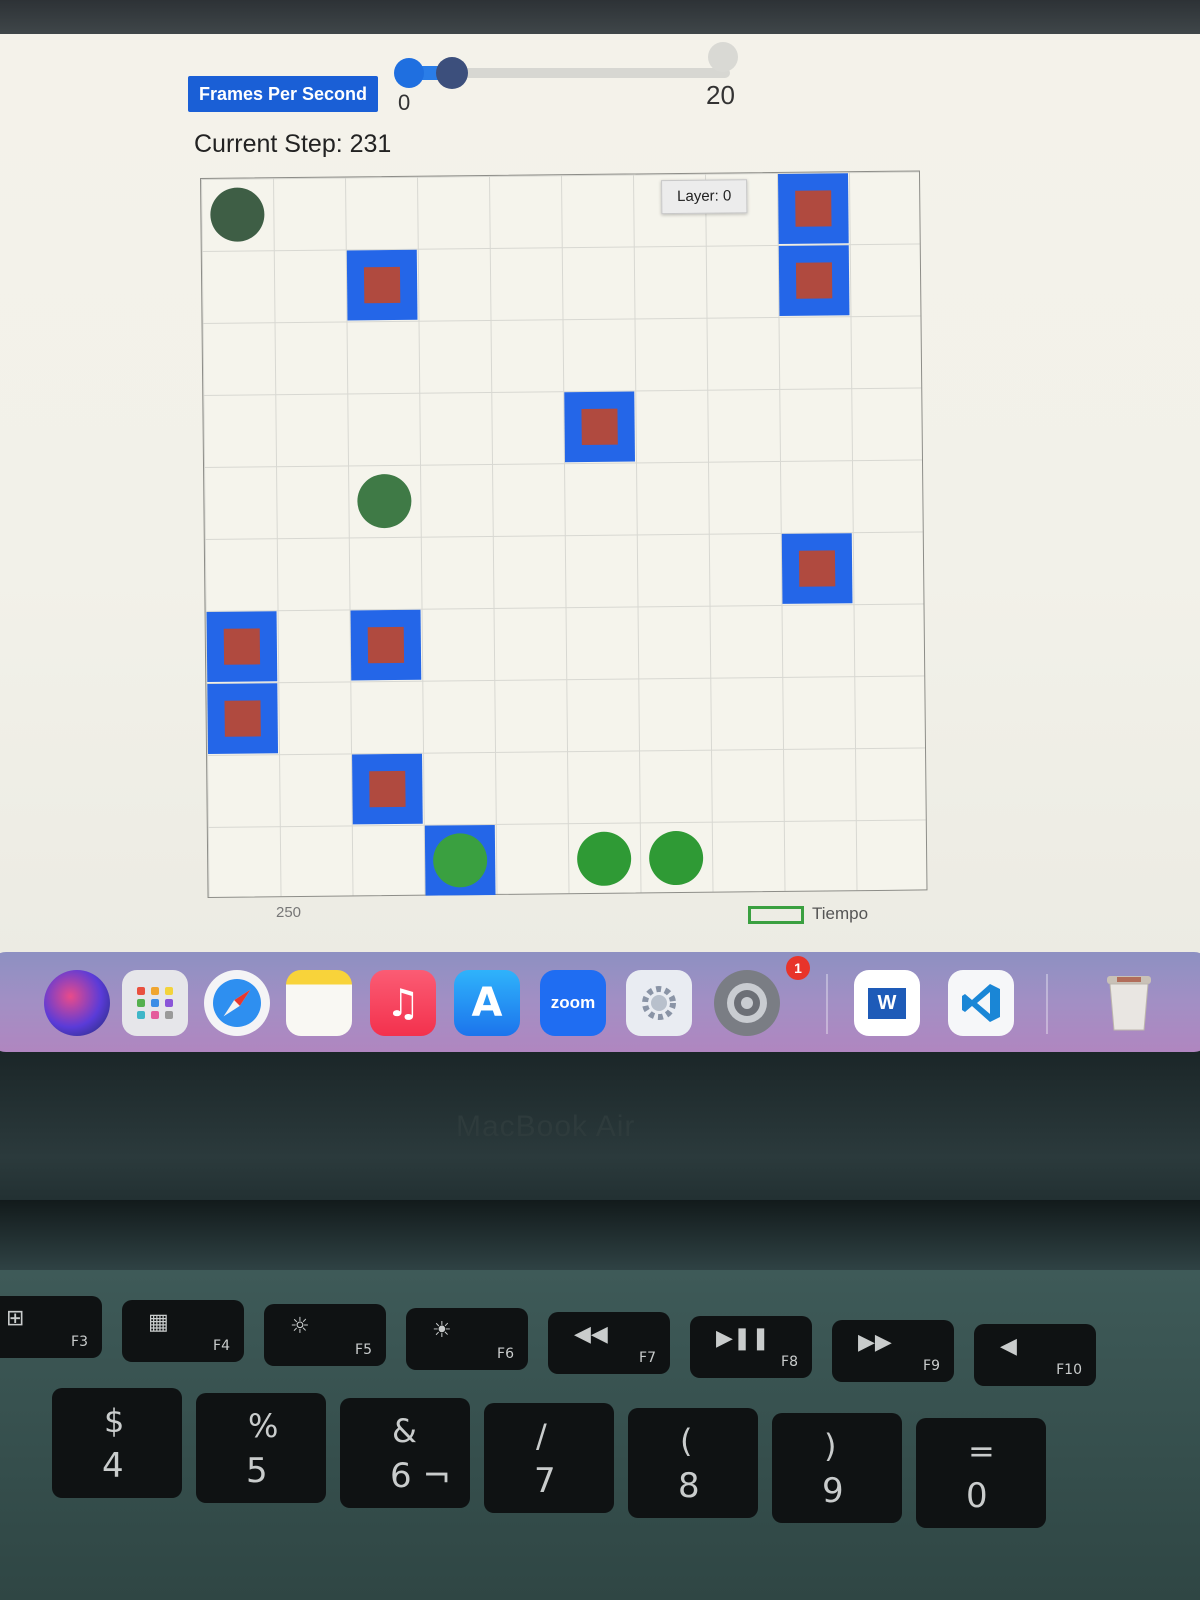 This screenshot has width=1200, height=1600. Describe the element at coordinates (409, 73) in the screenshot. I see `slider-start-thumb` at that location.